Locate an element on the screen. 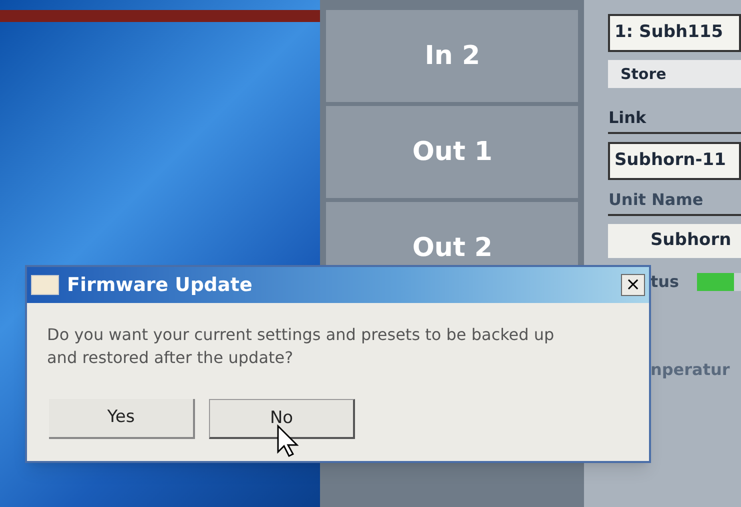 This screenshot has height=507, width=741. dialog-button: Yes is located at coordinates (122, 419).